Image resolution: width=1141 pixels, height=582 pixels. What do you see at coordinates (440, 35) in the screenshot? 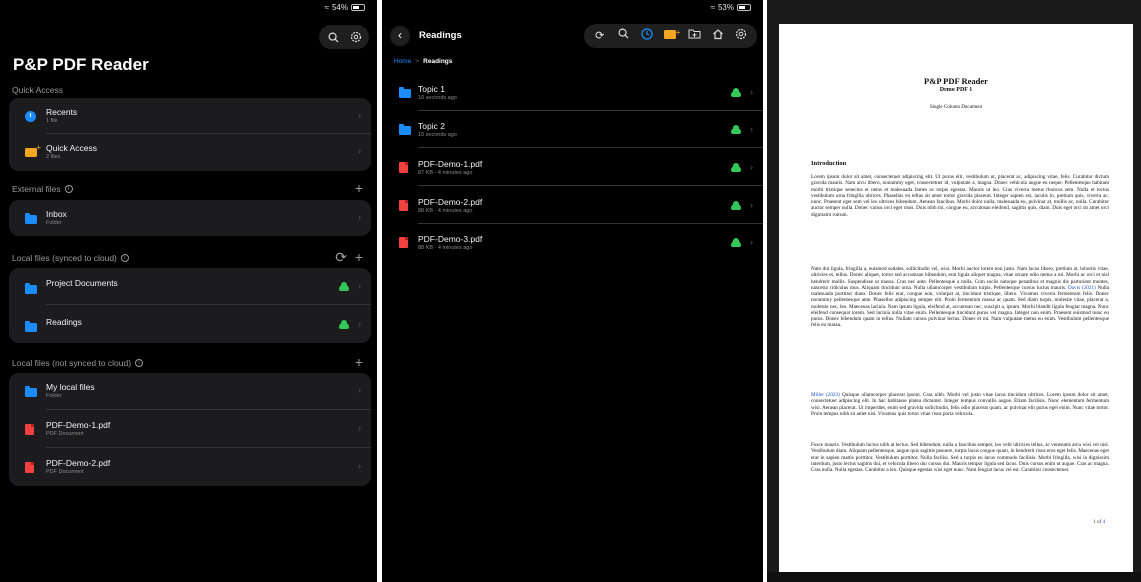
I see `page-title: Readings` at bounding box center [440, 35].